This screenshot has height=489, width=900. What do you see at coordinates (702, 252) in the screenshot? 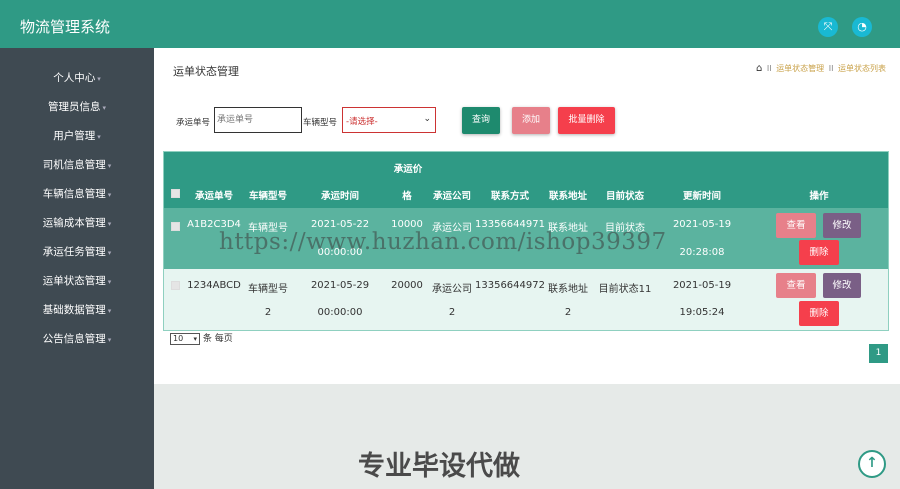
I see `table-cell: 20:28:08` at bounding box center [702, 252].